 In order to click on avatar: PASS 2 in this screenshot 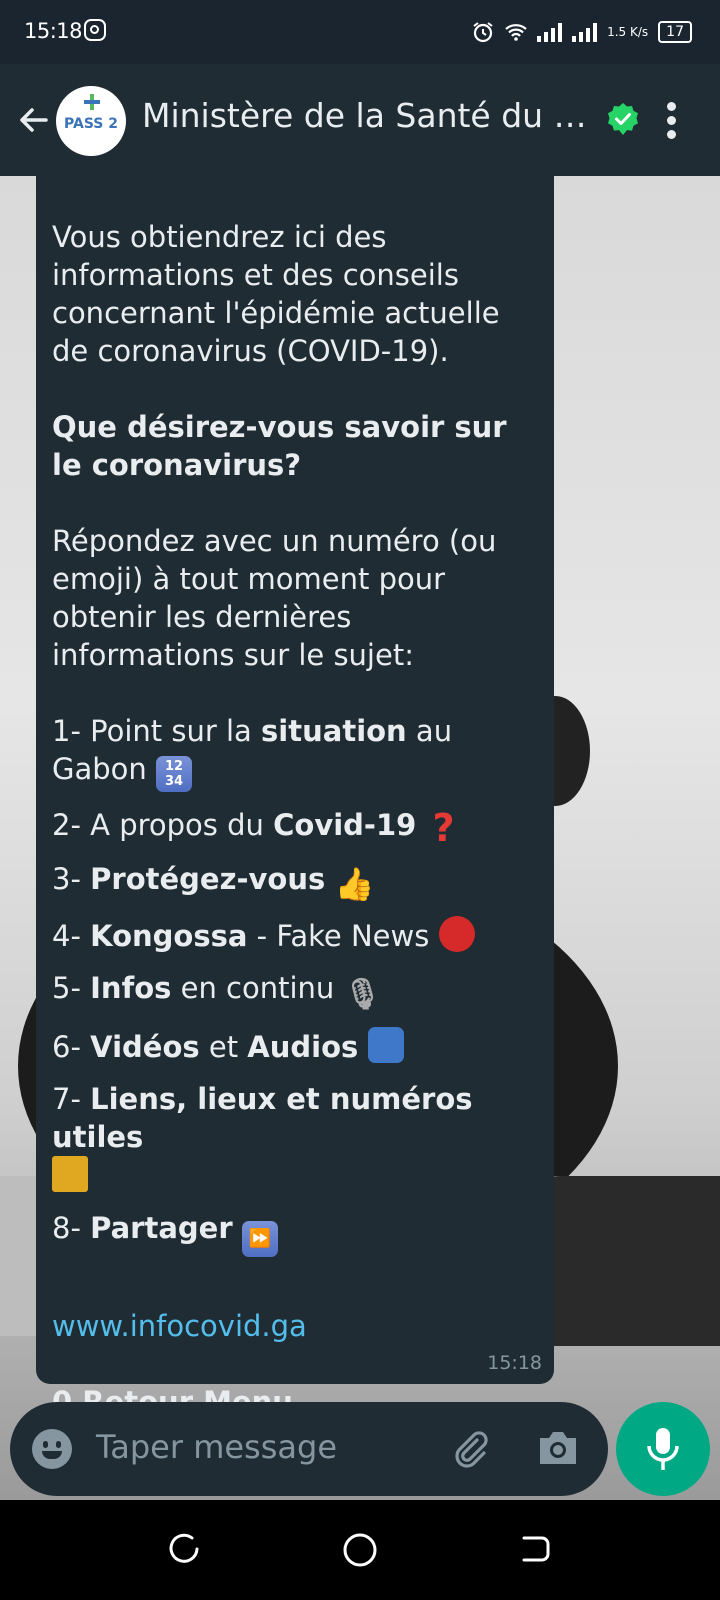, I will do `click(91, 121)`.